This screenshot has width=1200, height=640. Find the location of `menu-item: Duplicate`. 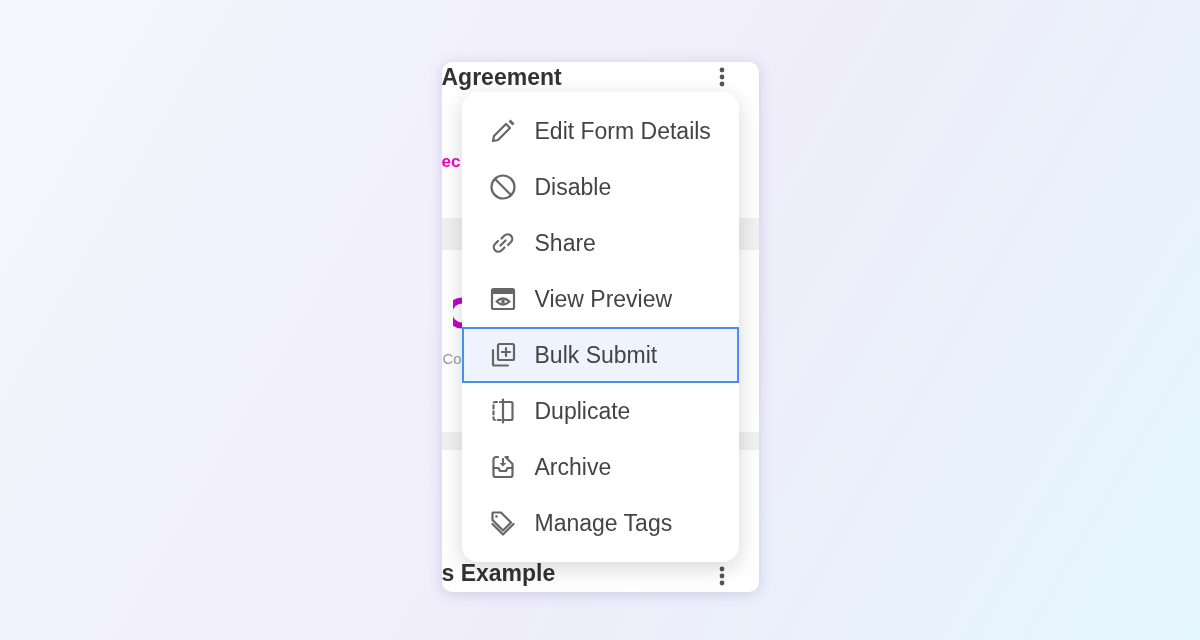

menu-item: Duplicate is located at coordinates (600, 411).